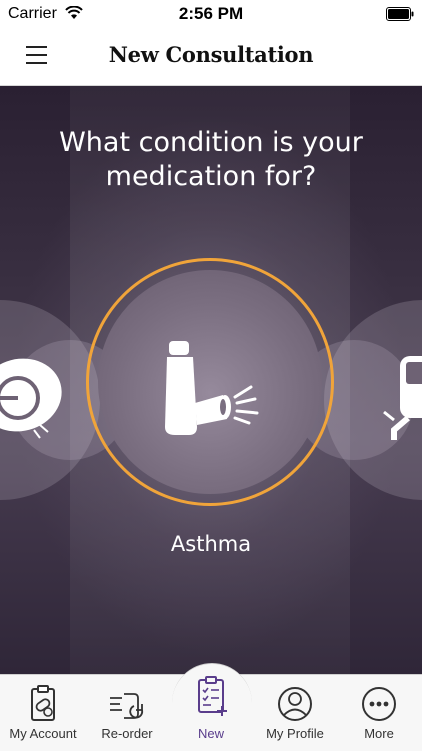 The height and width of the screenshot is (751, 422). What do you see at coordinates (402, 398) in the screenshot?
I see `device-icon` at bounding box center [402, 398].